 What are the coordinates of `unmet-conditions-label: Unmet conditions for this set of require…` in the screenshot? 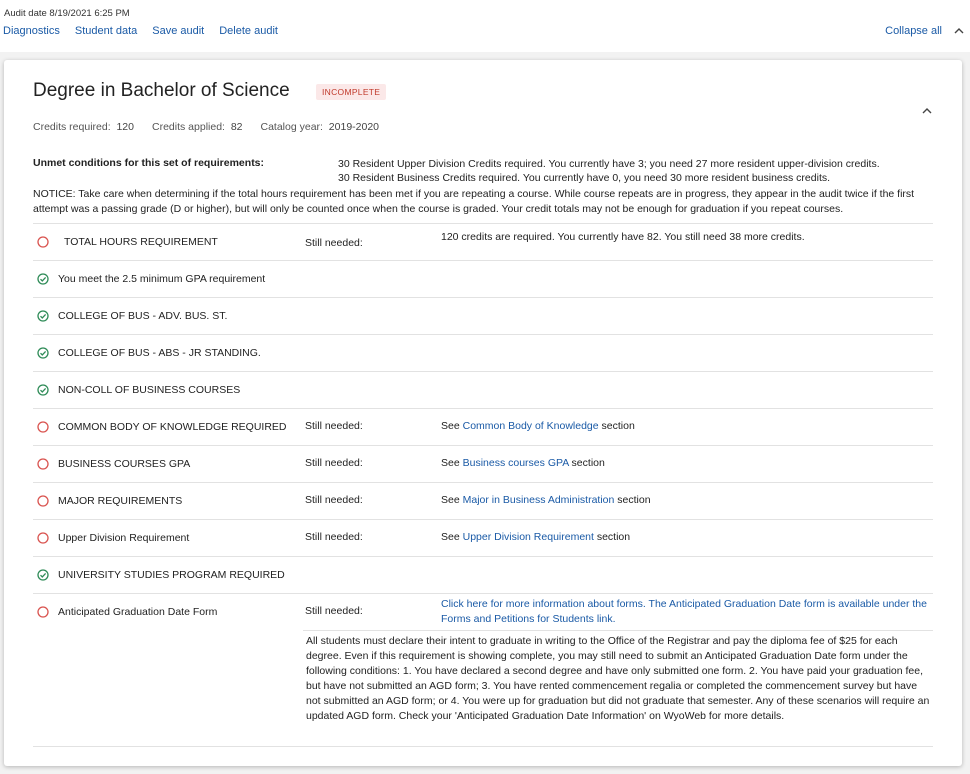 It's located at (149, 163).